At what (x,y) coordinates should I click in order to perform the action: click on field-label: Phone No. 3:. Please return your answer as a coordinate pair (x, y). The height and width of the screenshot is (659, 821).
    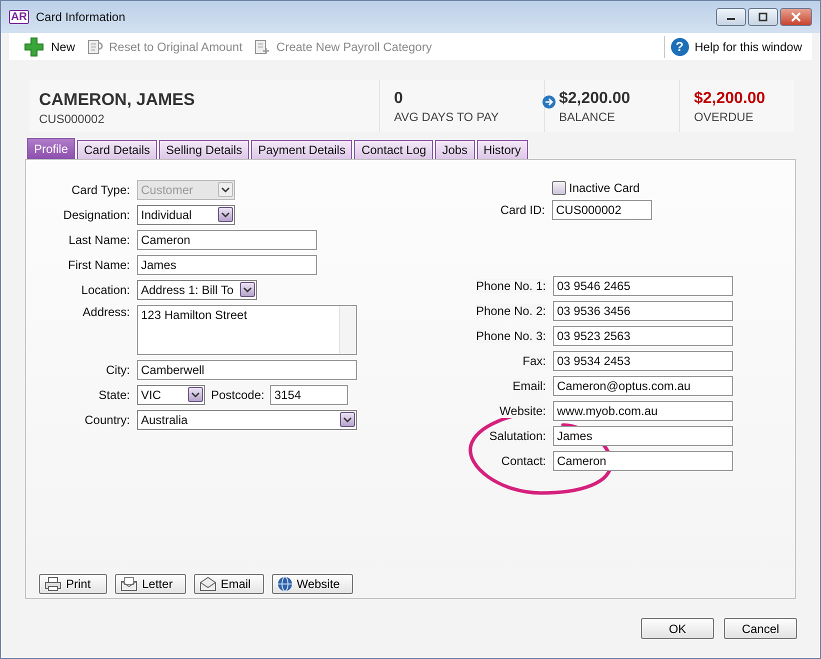
    Looking at the image, I should click on (511, 335).